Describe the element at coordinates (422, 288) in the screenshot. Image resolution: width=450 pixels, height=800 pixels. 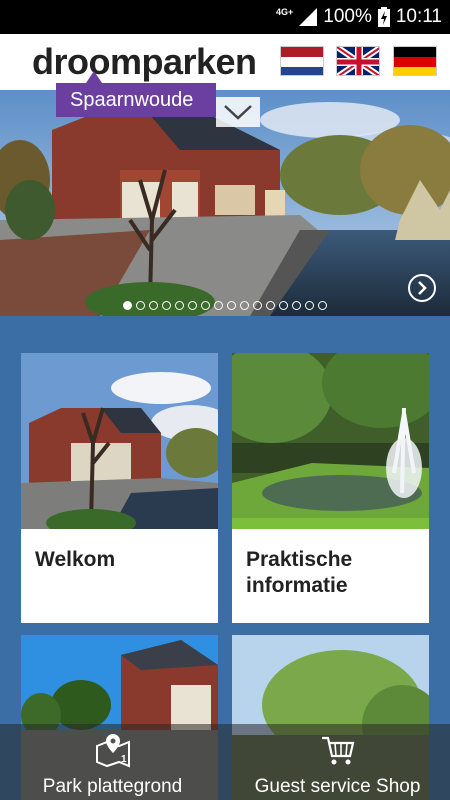
I see `next-slide-icon` at that location.